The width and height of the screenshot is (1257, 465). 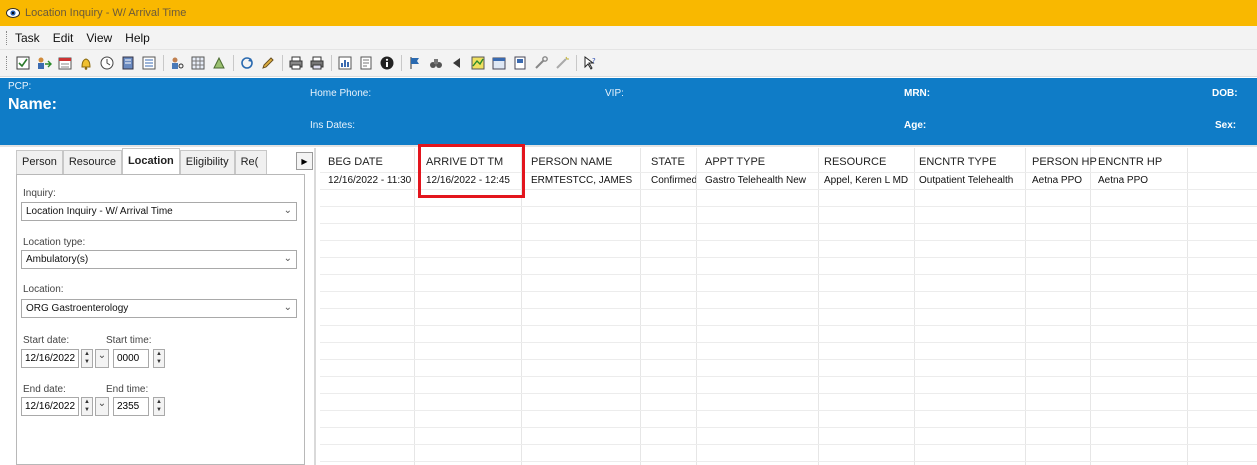 What do you see at coordinates (107, 63) in the screenshot?
I see `clock-icon` at bounding box center [107, 63].